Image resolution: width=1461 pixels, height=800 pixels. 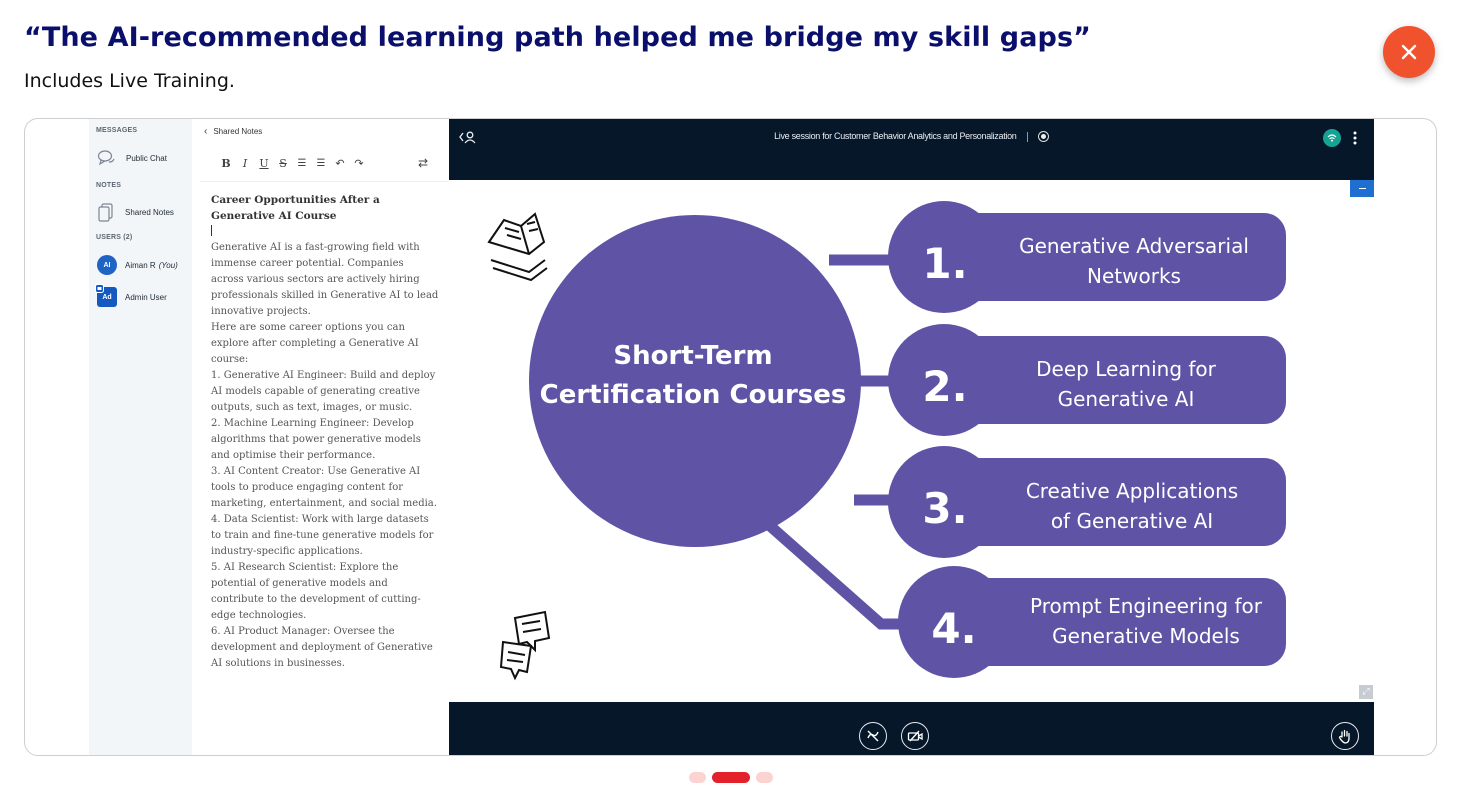 I want to click on chat-icon, so click(x=106, y=158).